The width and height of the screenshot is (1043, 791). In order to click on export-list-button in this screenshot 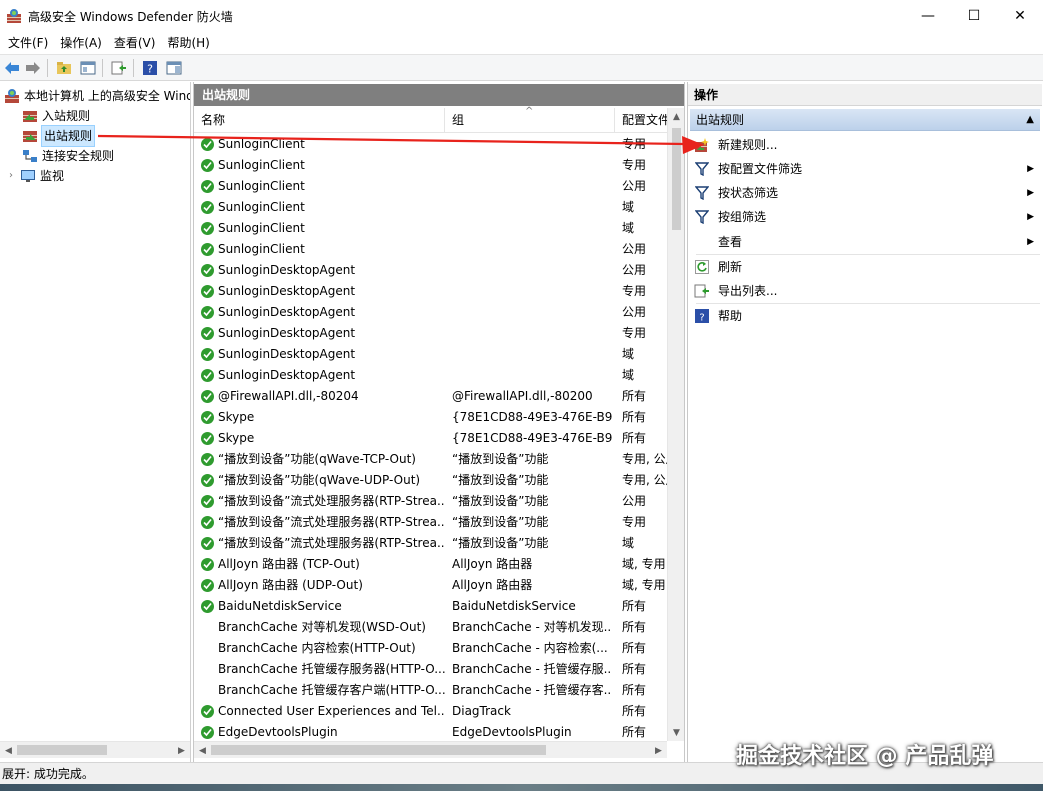, I will do `click(119, 68)`.